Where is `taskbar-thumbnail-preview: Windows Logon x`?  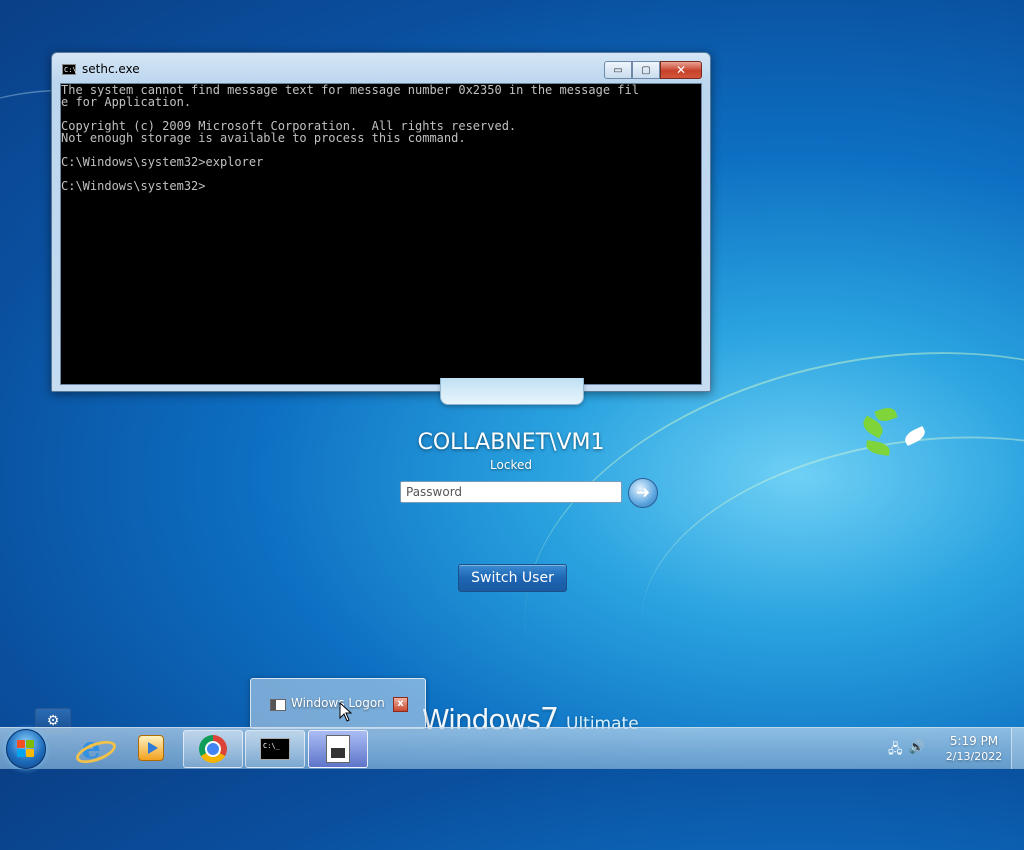
taskbar-thumbnail-preview: Windows Logon x is located at coordinates (338, 703).